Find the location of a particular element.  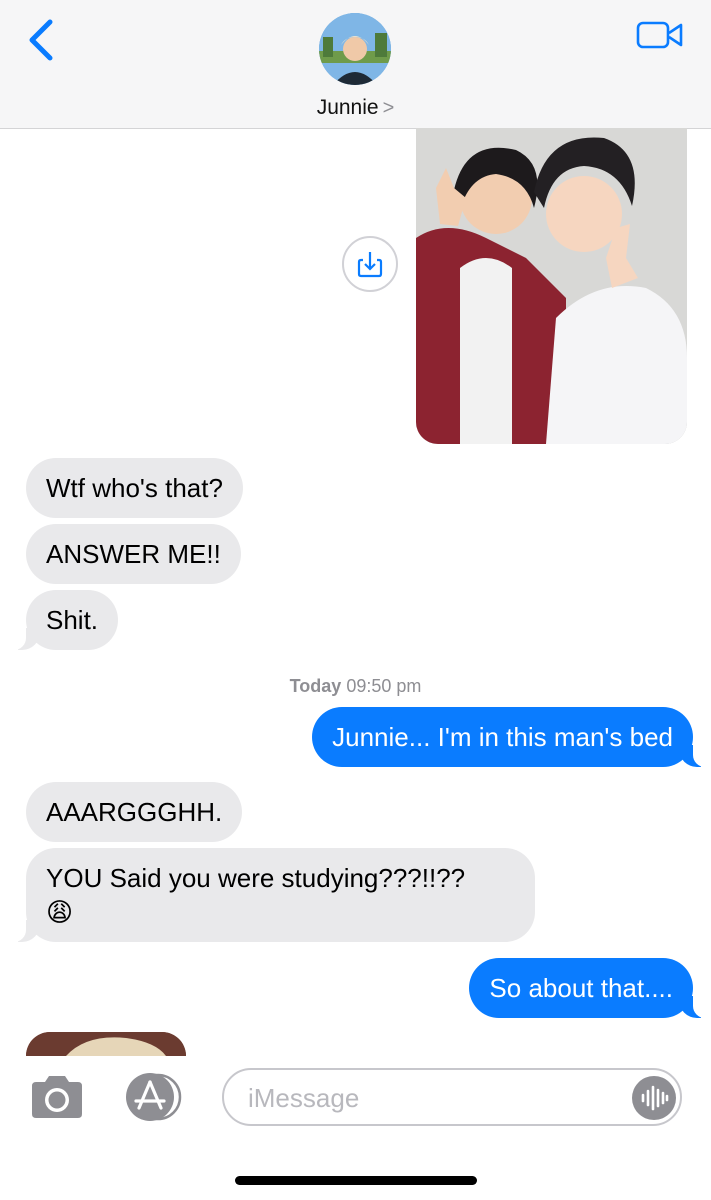

timestamp-day: Today is located at coordinates (315, 686).